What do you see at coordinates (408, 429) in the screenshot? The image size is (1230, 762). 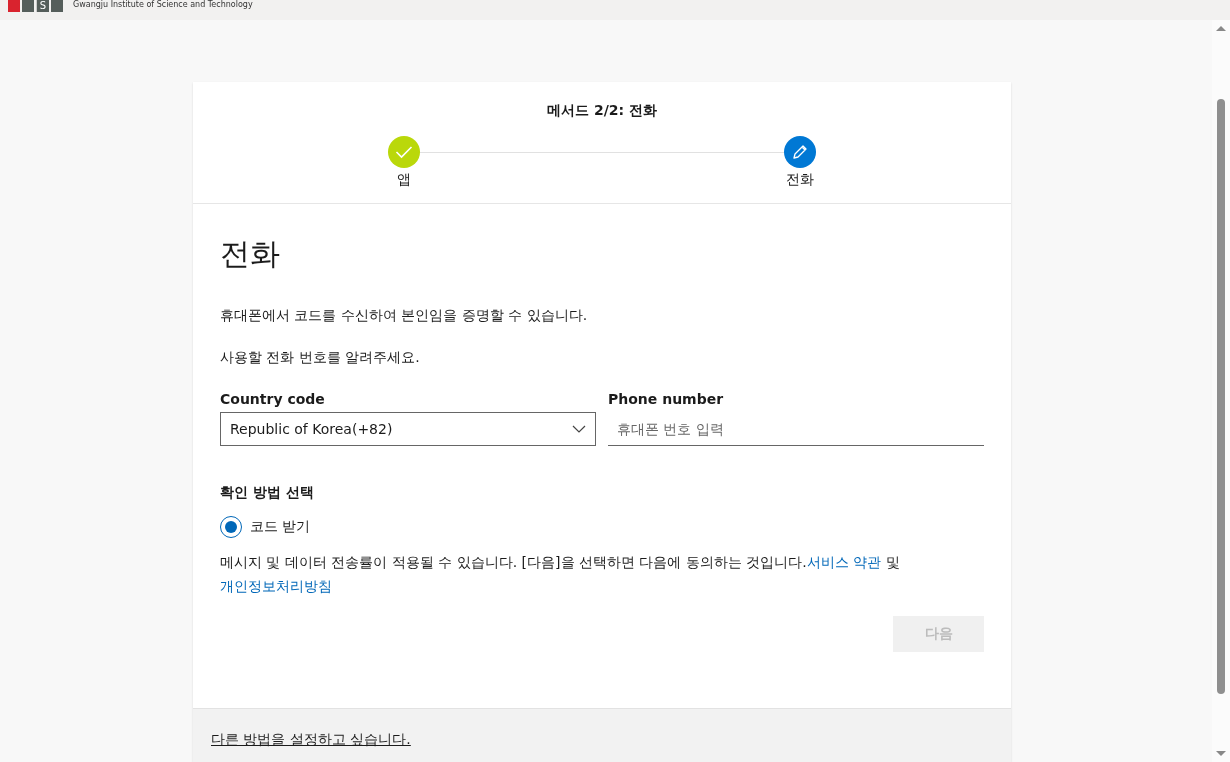 I see `country-code-dropdown: Republic of Korea(+82)` at bounding box center [408, 429].